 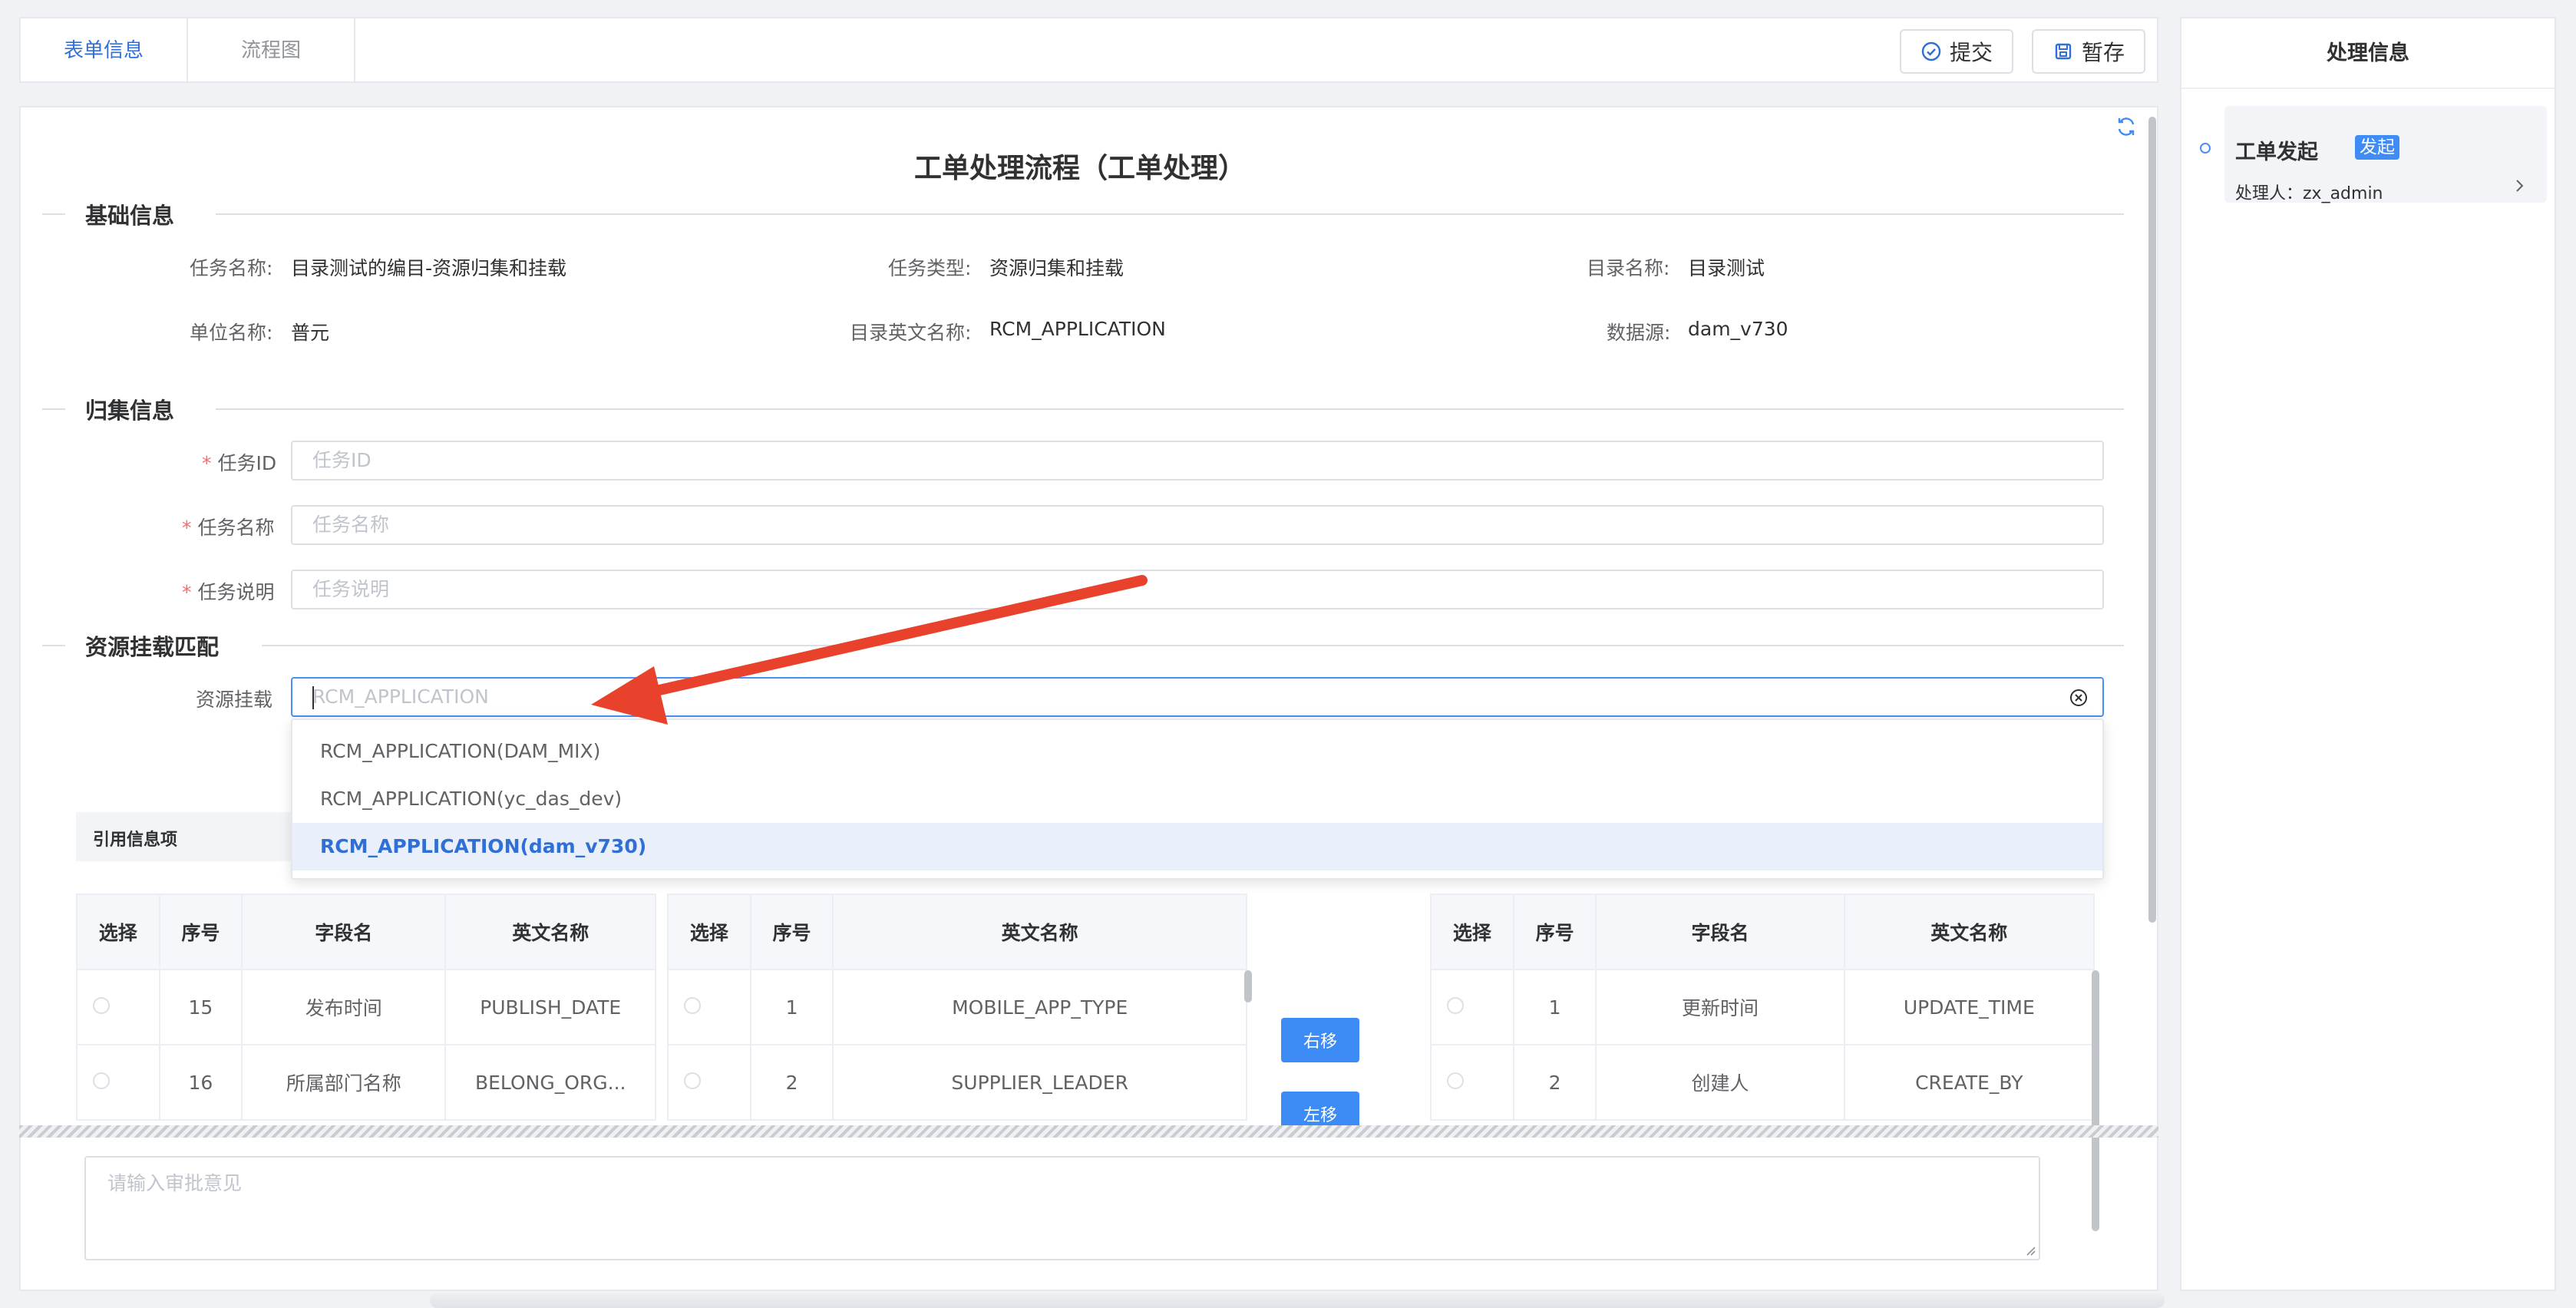 What do you see at coordinates (1726, 268) in the screenshot?
I see `catalog-name-value: 目录测试` at bounding box center [1726, 268].